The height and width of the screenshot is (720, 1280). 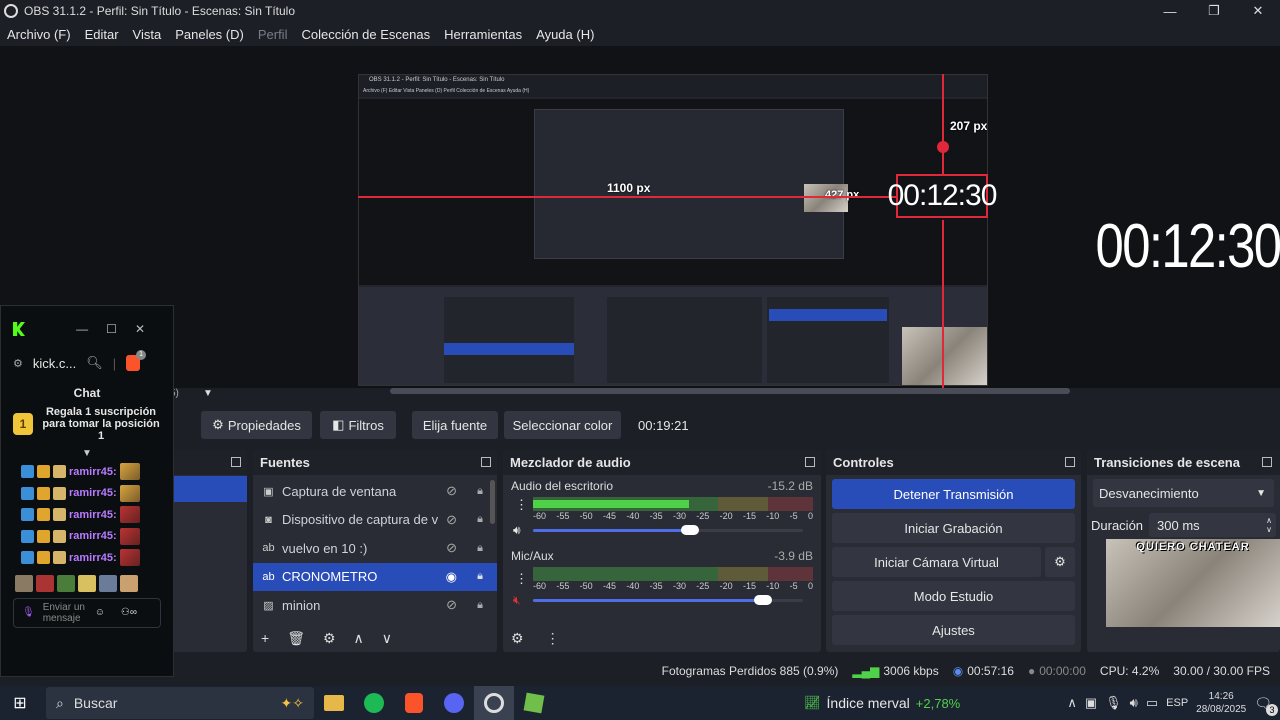 I want to click on spotify-icon, so click(x=374, y=703).